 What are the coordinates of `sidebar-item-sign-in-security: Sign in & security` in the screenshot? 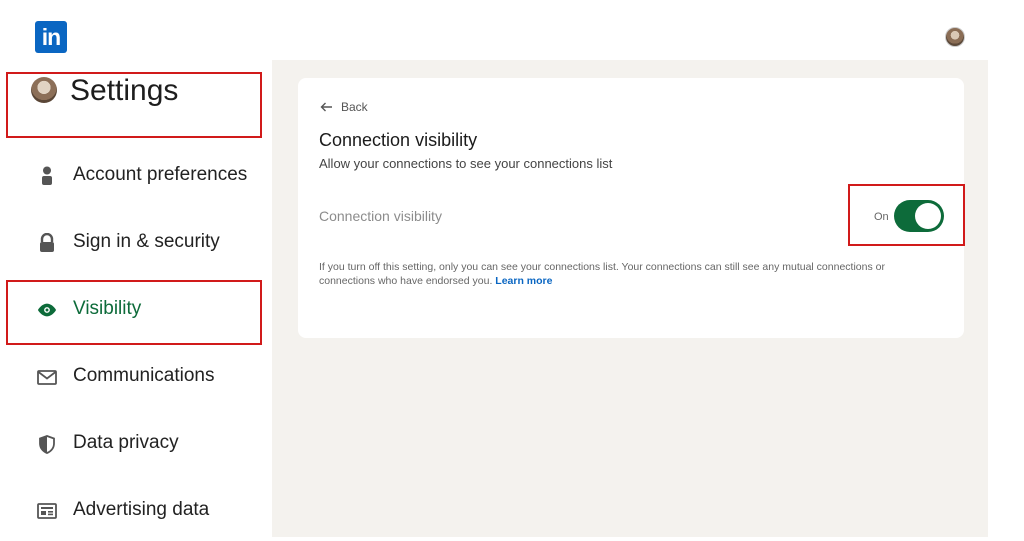 It's located at (136, 245).